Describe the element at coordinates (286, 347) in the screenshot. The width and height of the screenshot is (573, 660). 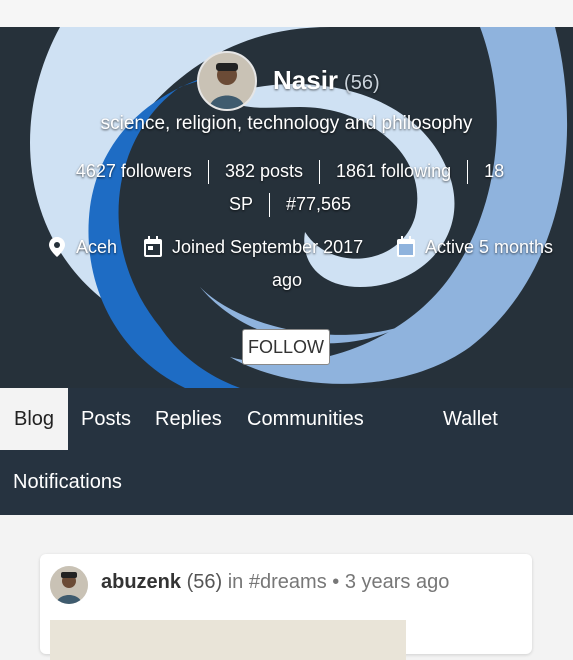
I see `follow-button: FOLLOW` at that location.